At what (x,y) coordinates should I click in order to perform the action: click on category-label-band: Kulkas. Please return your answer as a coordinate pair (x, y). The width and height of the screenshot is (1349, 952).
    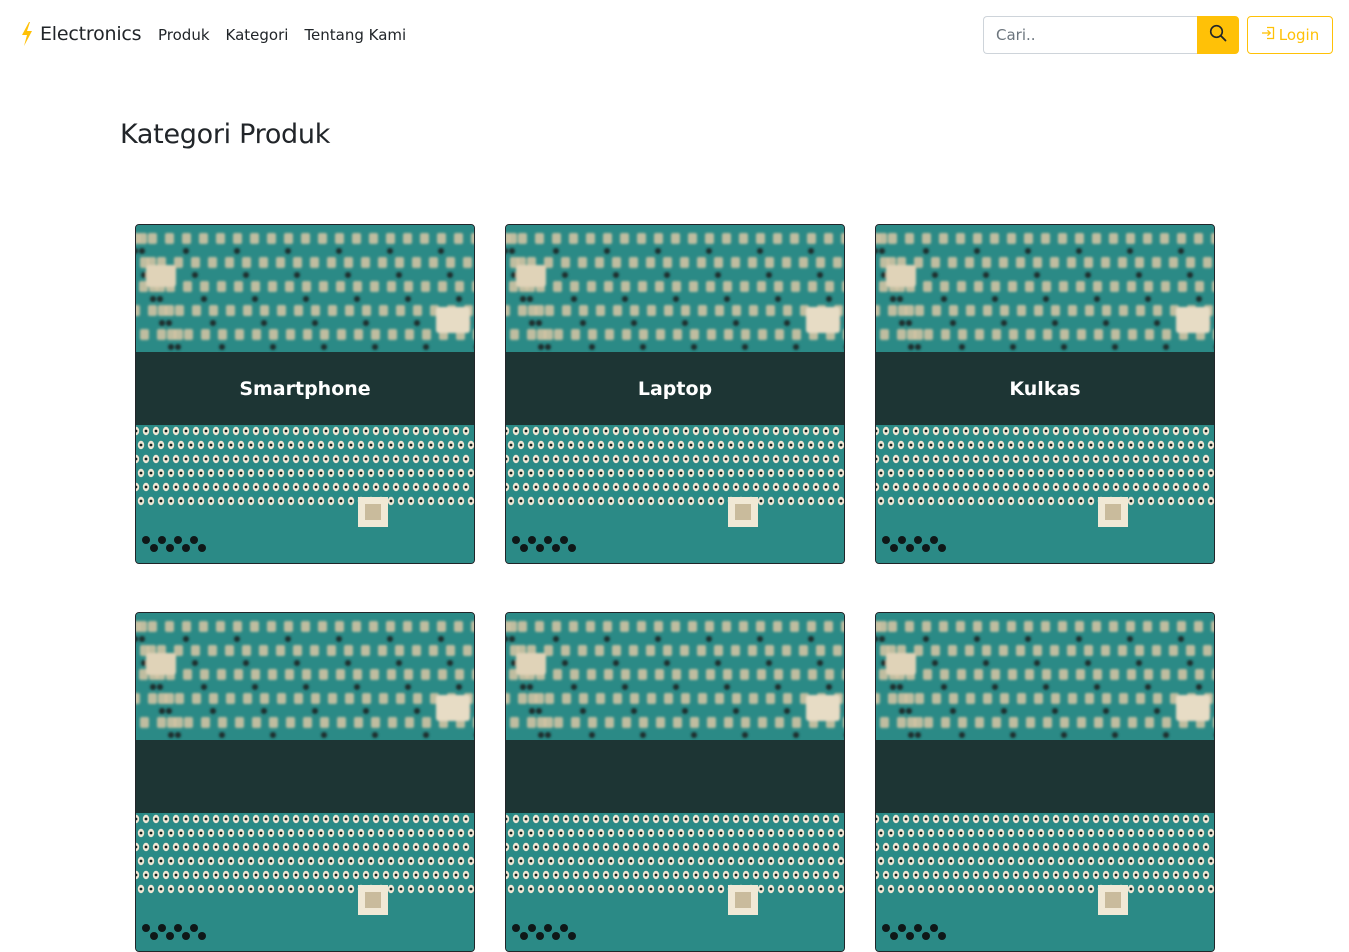
    Looking at the image, I should click on (1045, 388).